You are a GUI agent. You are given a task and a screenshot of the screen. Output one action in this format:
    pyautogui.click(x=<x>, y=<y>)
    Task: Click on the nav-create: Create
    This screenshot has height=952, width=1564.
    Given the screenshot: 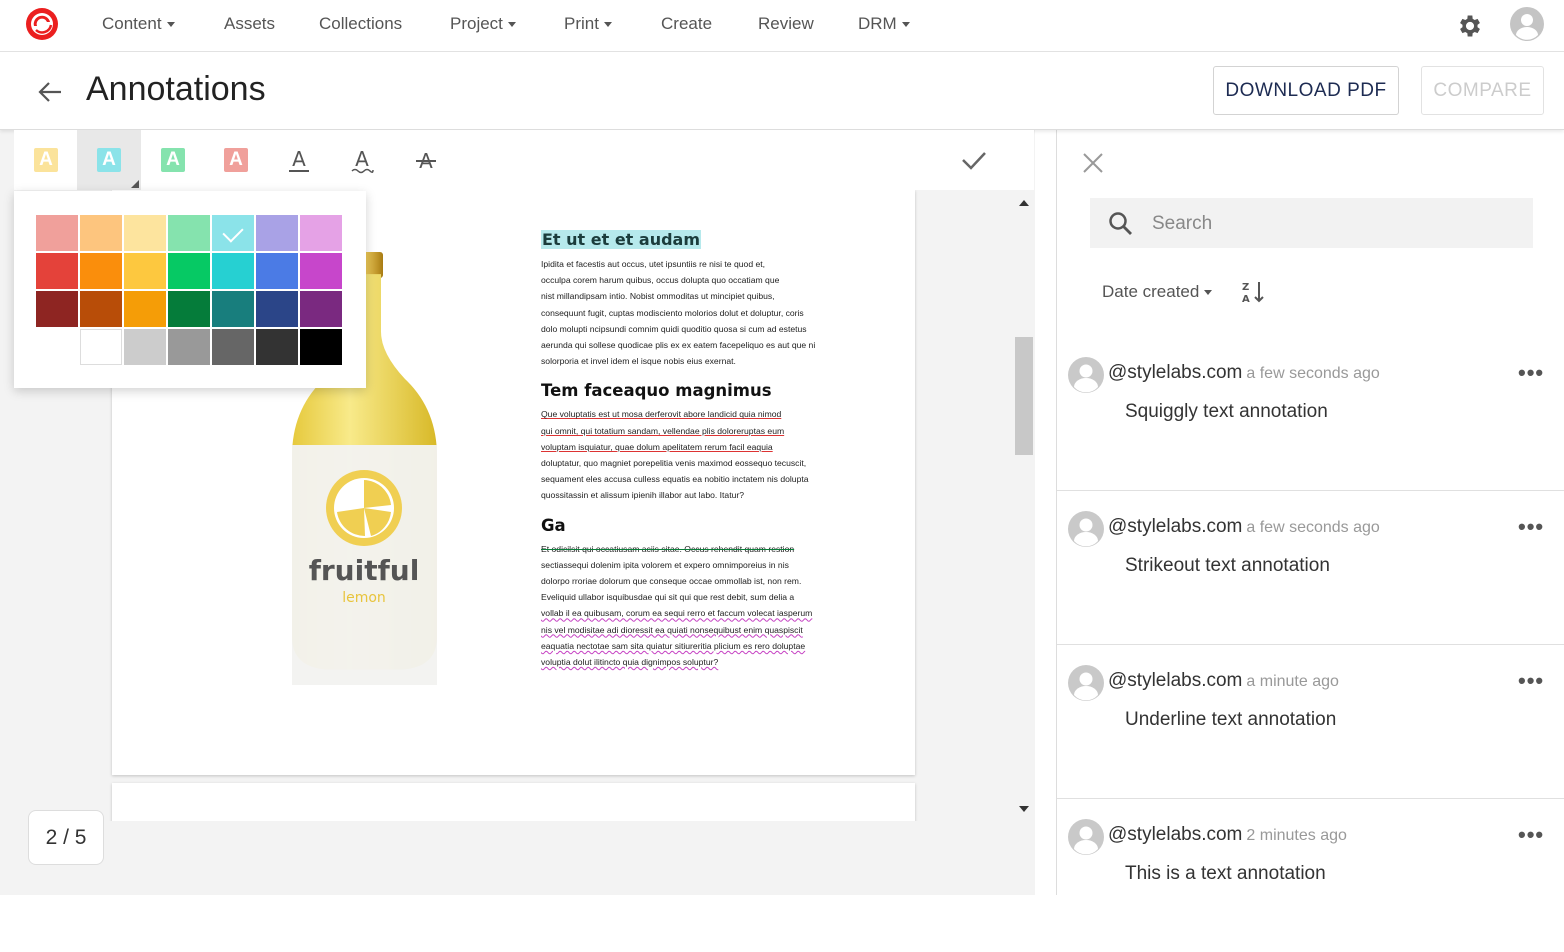 What is the action you would take?
    pyautogui.click(x=686, y=24)
    